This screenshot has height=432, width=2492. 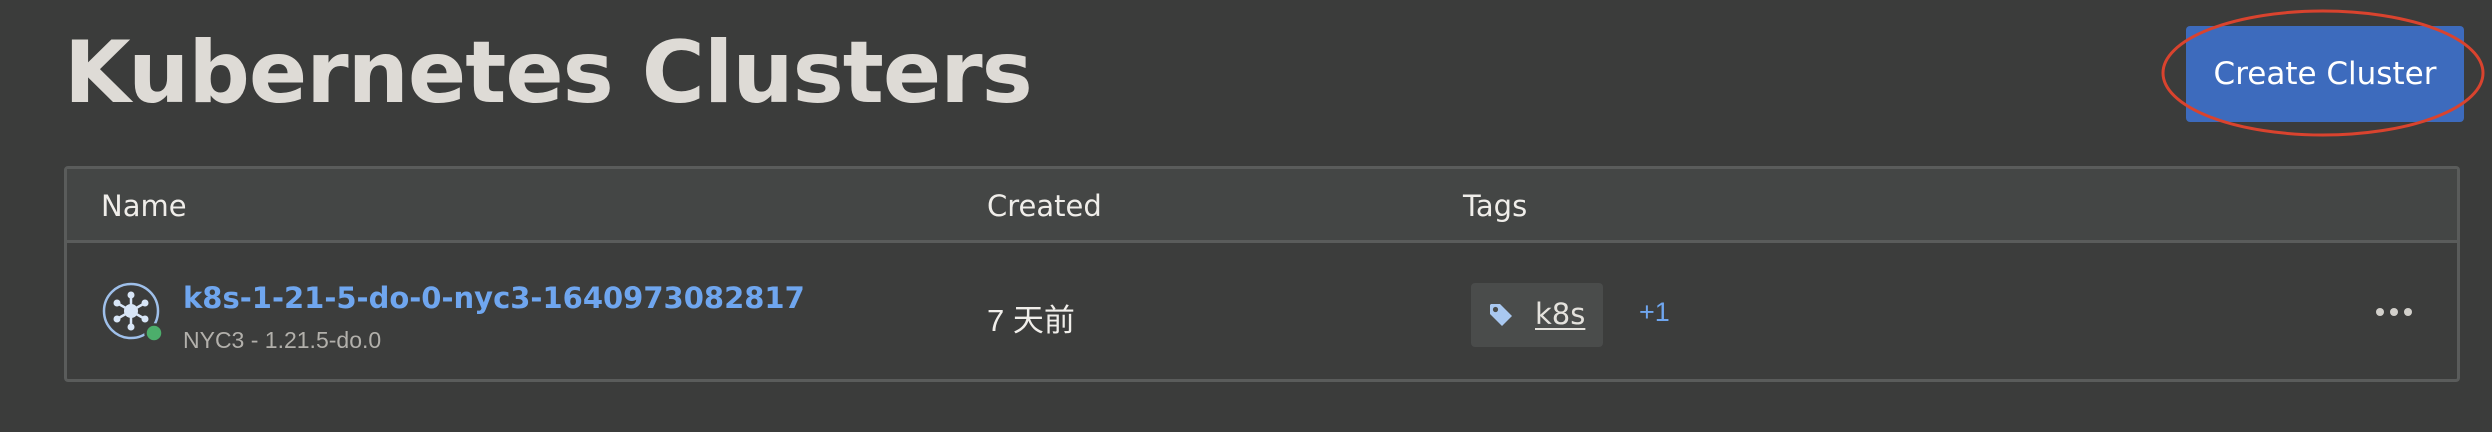 What do you see at coordinates (1501, 315) in the screenshot?
I see `tag-icon` at bounding box center [1501, 315].